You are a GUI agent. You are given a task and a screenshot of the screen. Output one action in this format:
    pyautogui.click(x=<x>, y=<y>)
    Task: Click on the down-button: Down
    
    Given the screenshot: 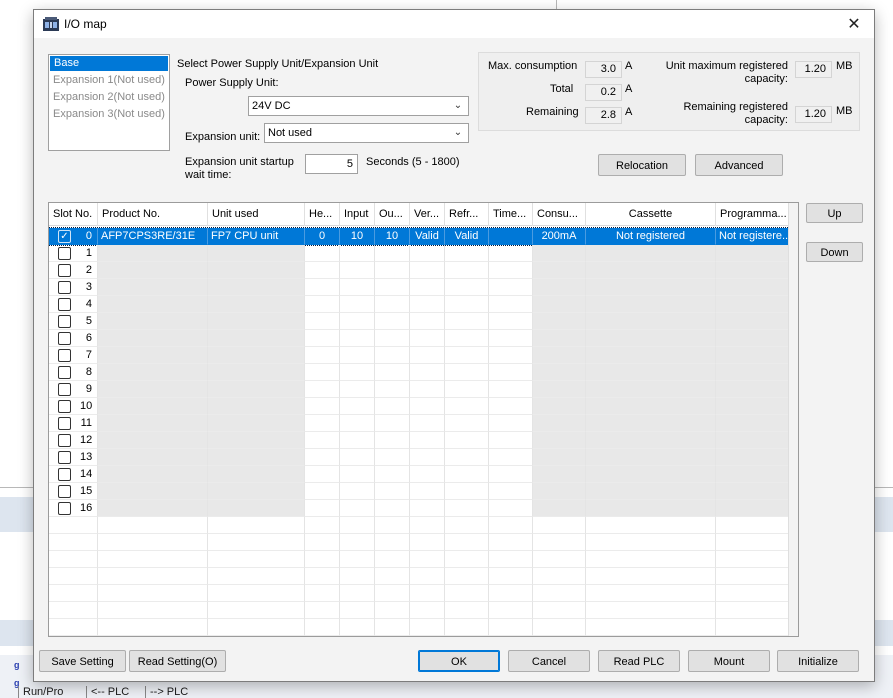 What is the action you would take?
    pyautogui.click(x=834, y=252)
    